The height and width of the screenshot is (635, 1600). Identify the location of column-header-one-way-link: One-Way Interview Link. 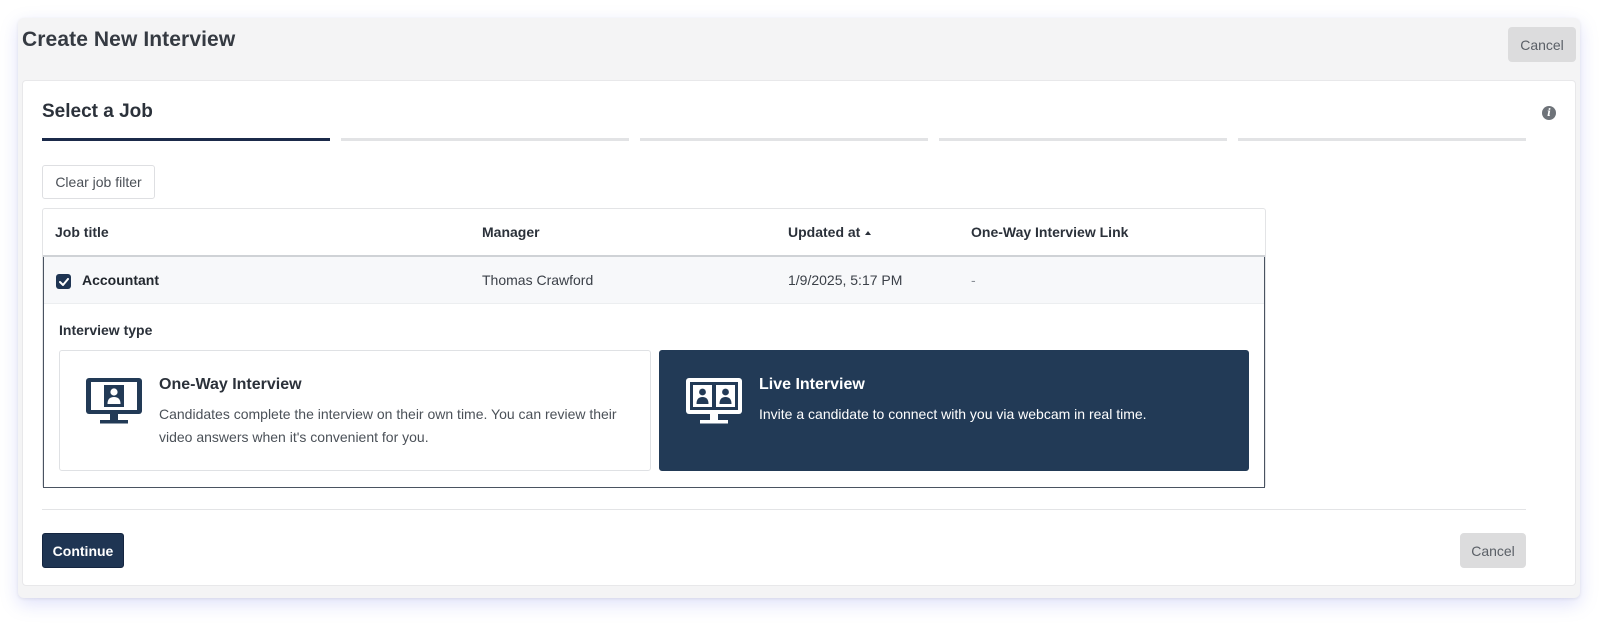
(1049, 232).